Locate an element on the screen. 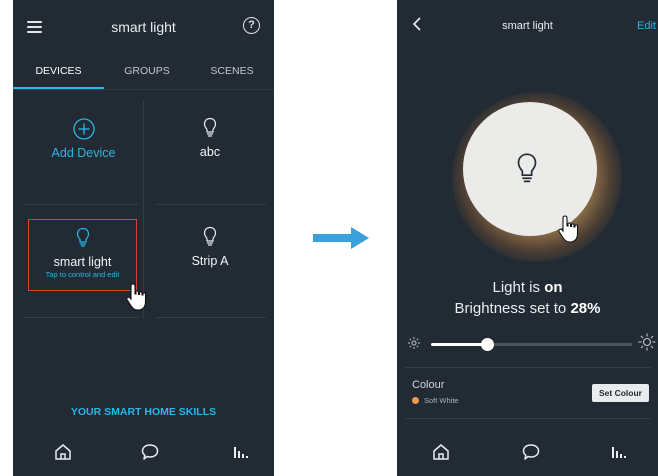 The width and height of the screenshot is (658, 476). device-label: abc is located at coordinates (210, 152).